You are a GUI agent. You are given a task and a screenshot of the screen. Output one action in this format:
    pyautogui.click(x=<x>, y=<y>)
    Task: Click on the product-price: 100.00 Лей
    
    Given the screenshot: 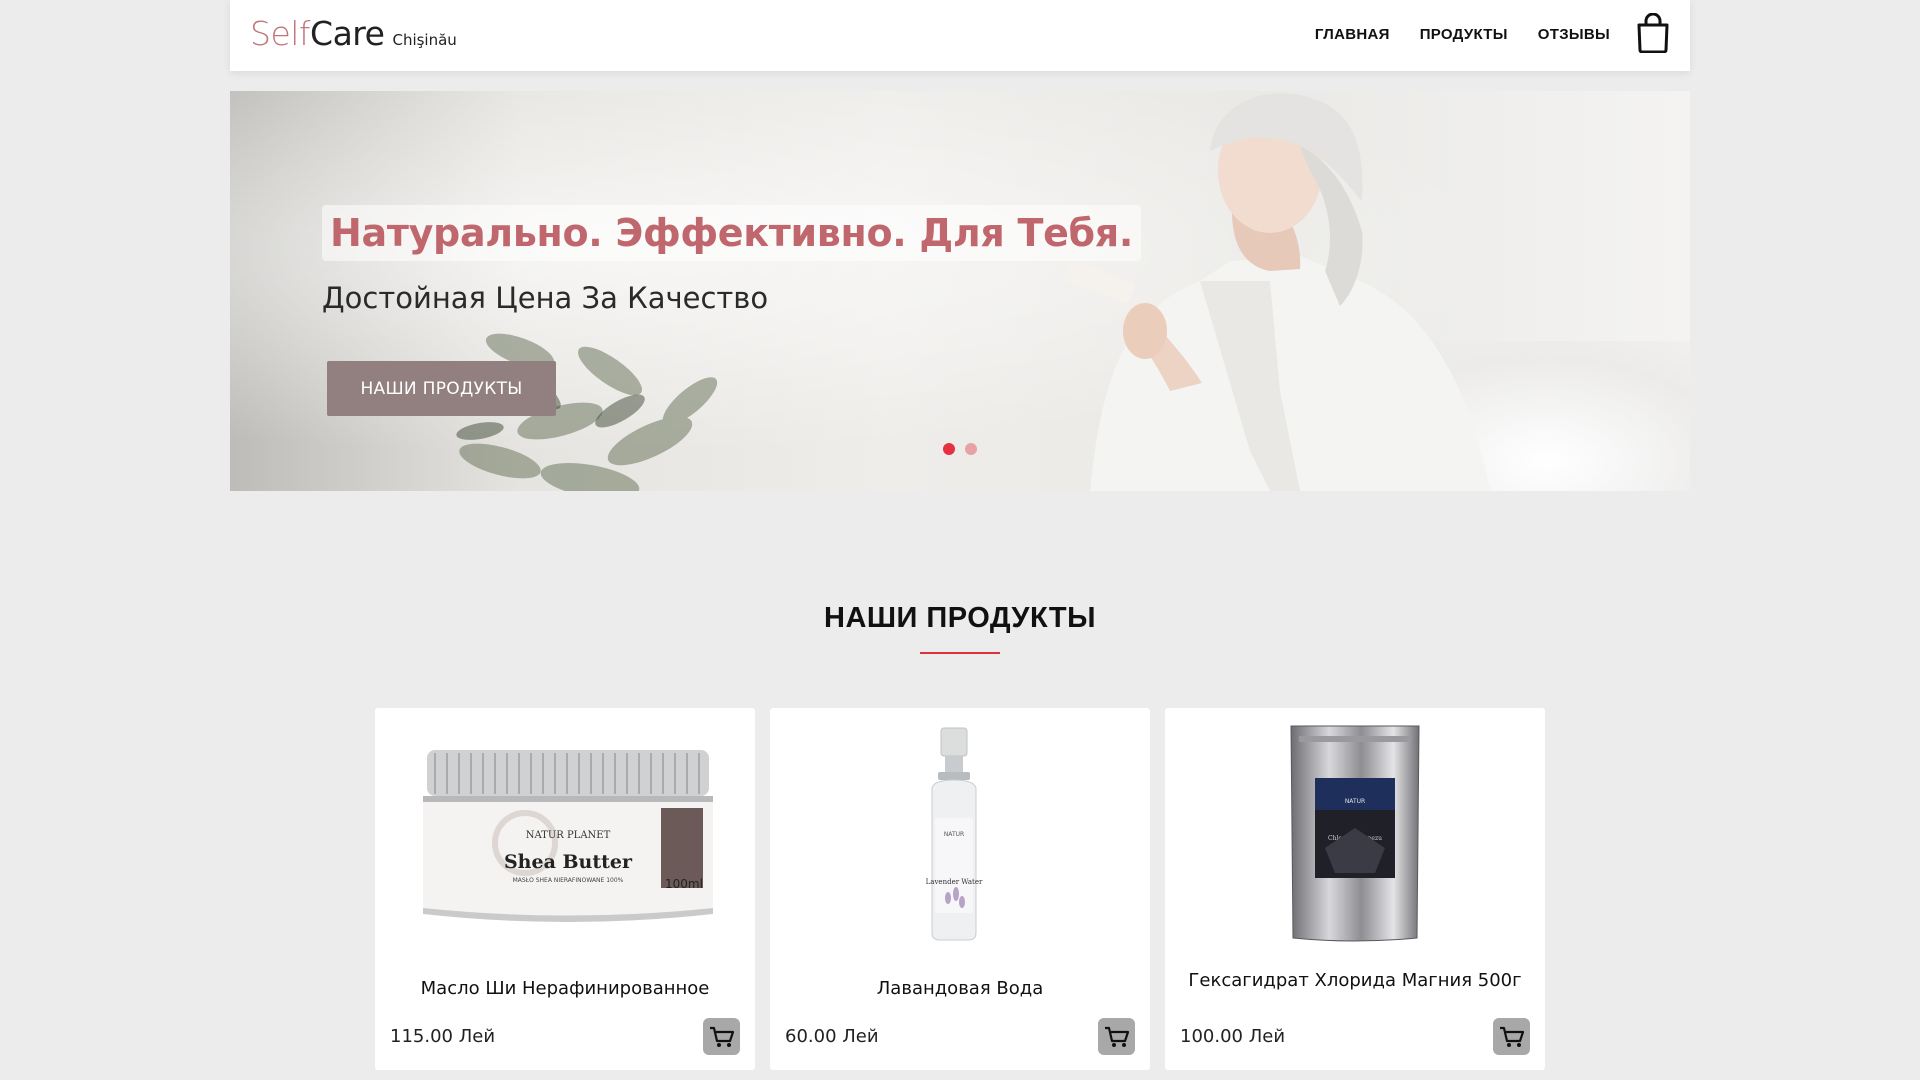 What is the action you would take?
    pyautogui.click(x=1233, y=1036)
    